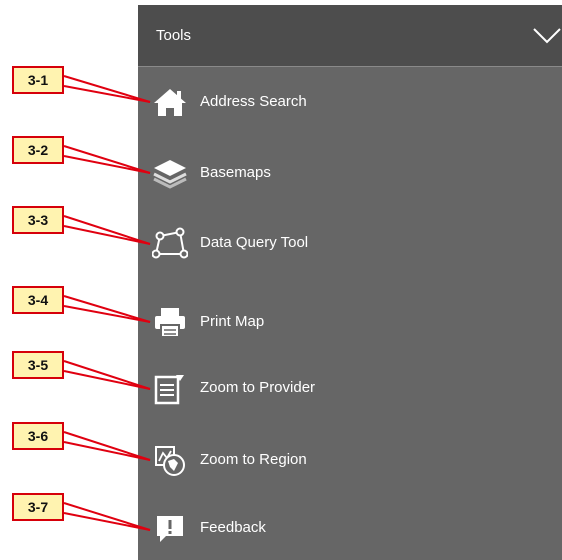 The height and width of the screenshot is (560, 562). I want to click on callout-3-7: 3-7, so click(38, 507).